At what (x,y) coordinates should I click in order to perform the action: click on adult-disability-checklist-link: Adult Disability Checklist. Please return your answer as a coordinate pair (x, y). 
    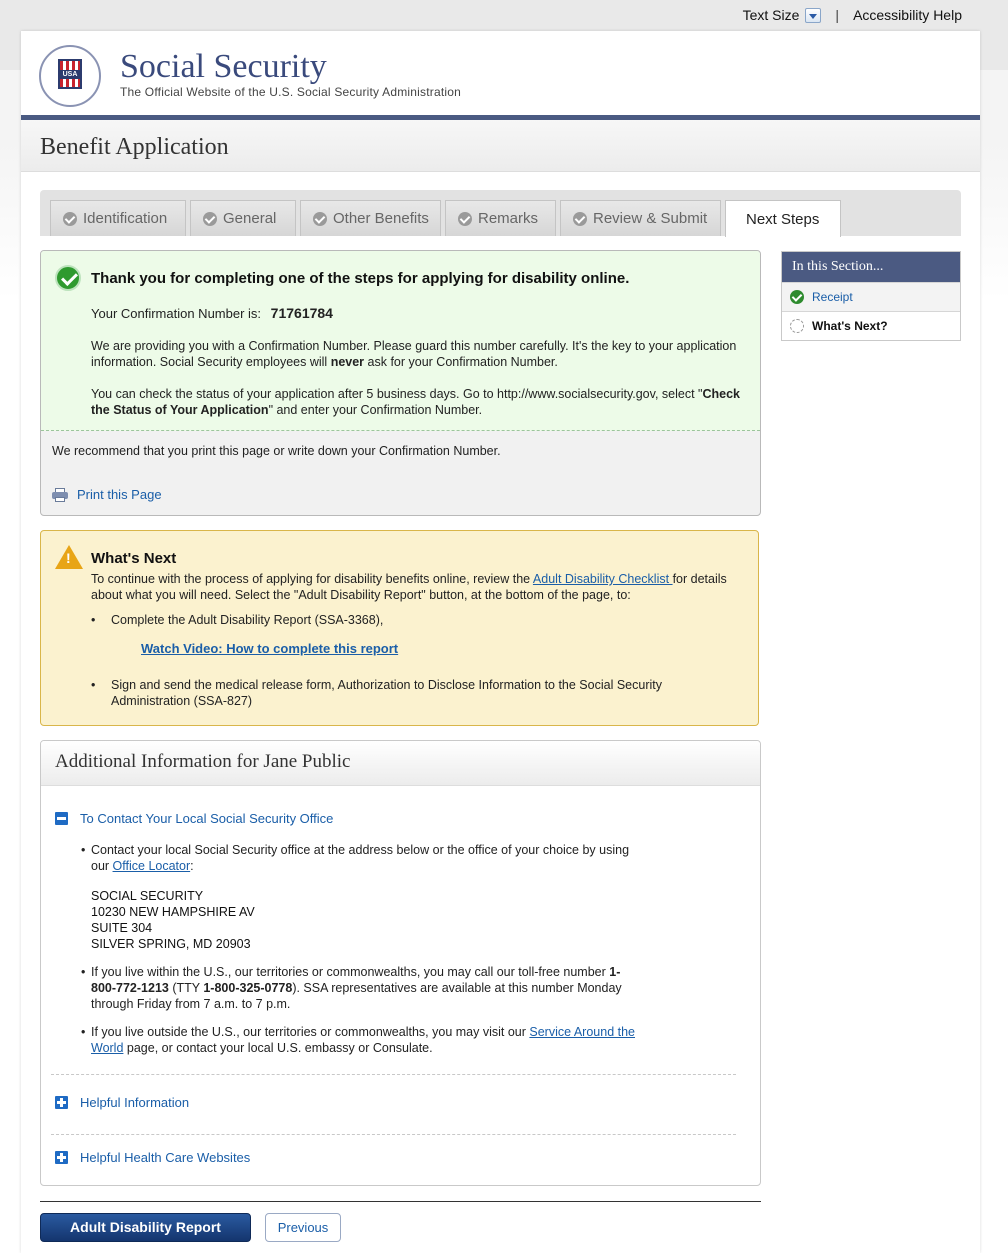
    Looking at the image, I should click on (603, 579).